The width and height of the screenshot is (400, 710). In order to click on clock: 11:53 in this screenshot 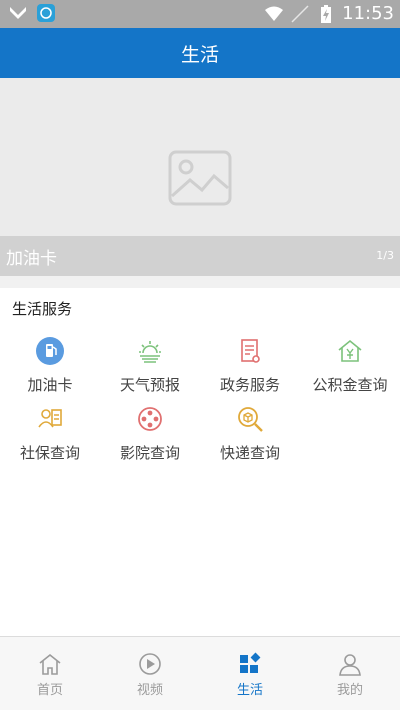, I will do `click(368, 13)`.